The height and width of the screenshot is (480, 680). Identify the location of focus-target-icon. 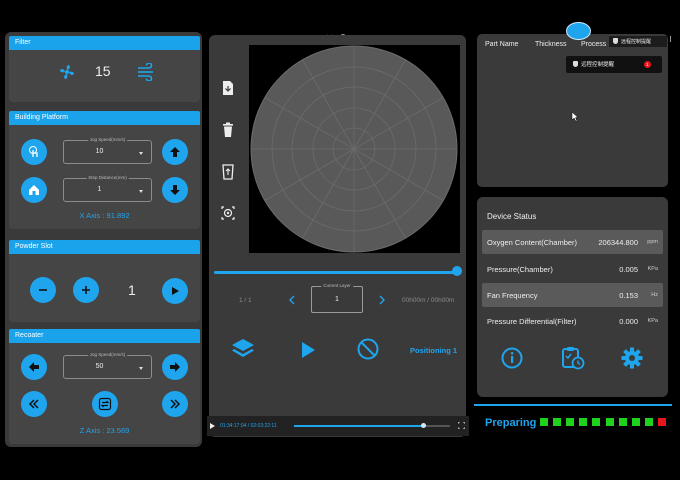
(228, 213).